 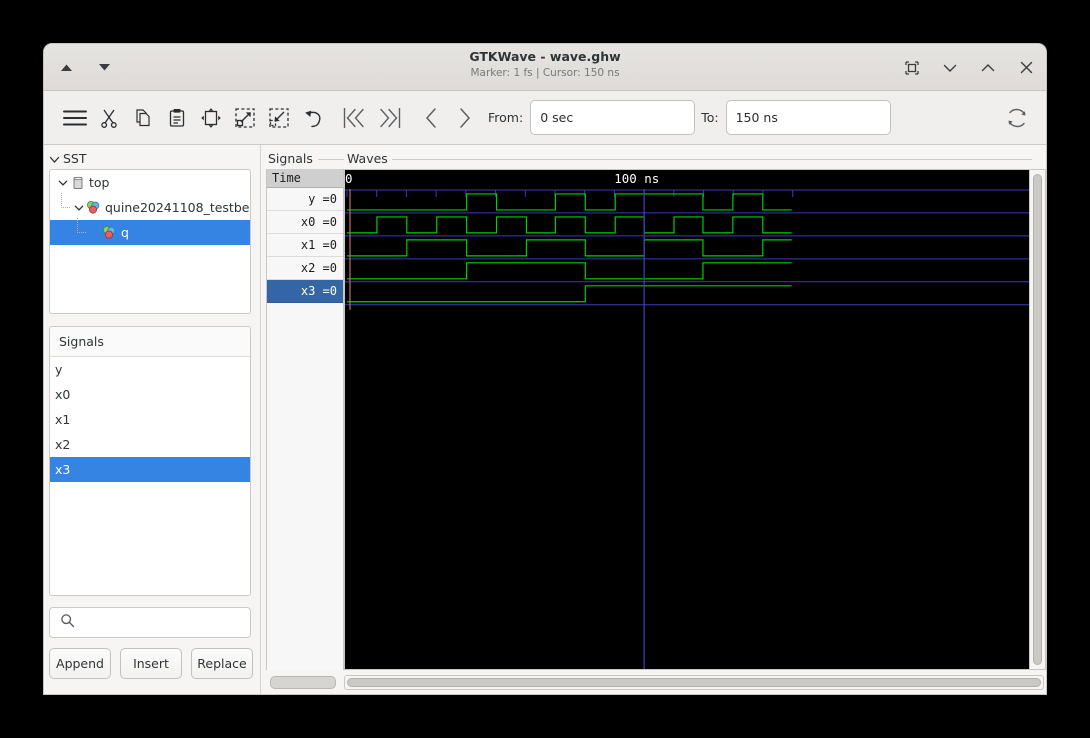 I want to click on tree-item-top: top, so click(x=150, y=182).